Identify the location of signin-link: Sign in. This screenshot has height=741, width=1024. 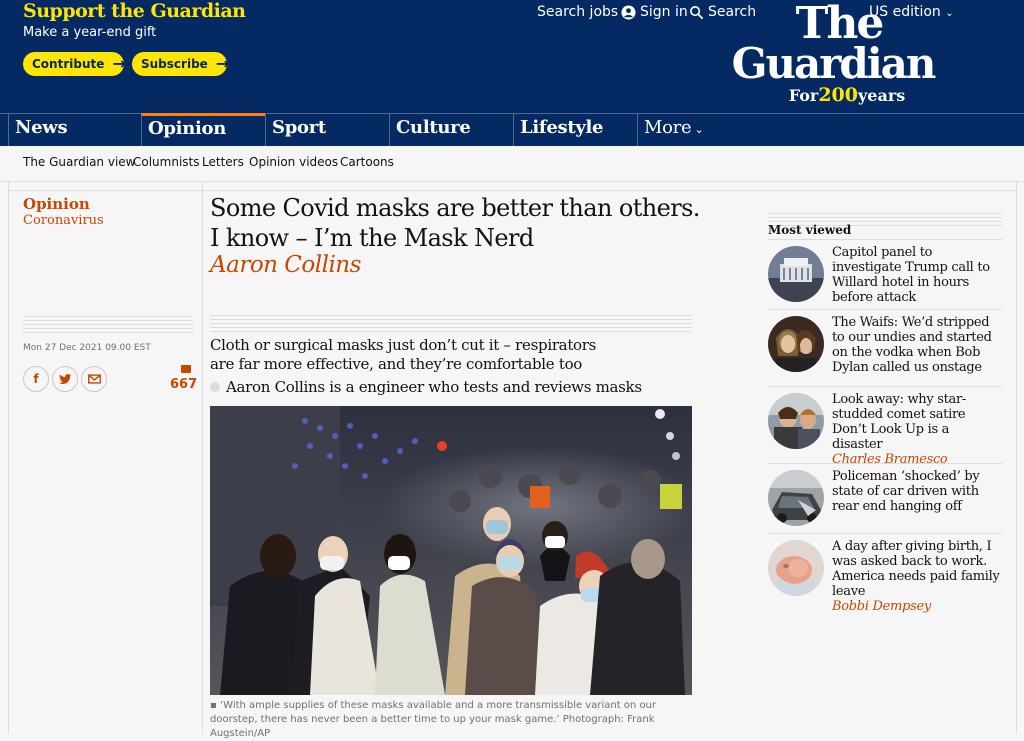
(654, 12).